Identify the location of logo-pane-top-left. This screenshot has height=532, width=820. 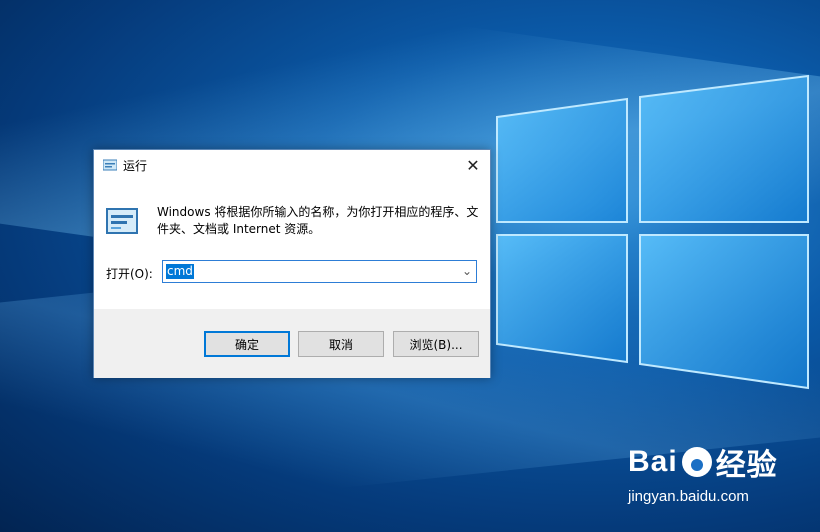
(562, 160).